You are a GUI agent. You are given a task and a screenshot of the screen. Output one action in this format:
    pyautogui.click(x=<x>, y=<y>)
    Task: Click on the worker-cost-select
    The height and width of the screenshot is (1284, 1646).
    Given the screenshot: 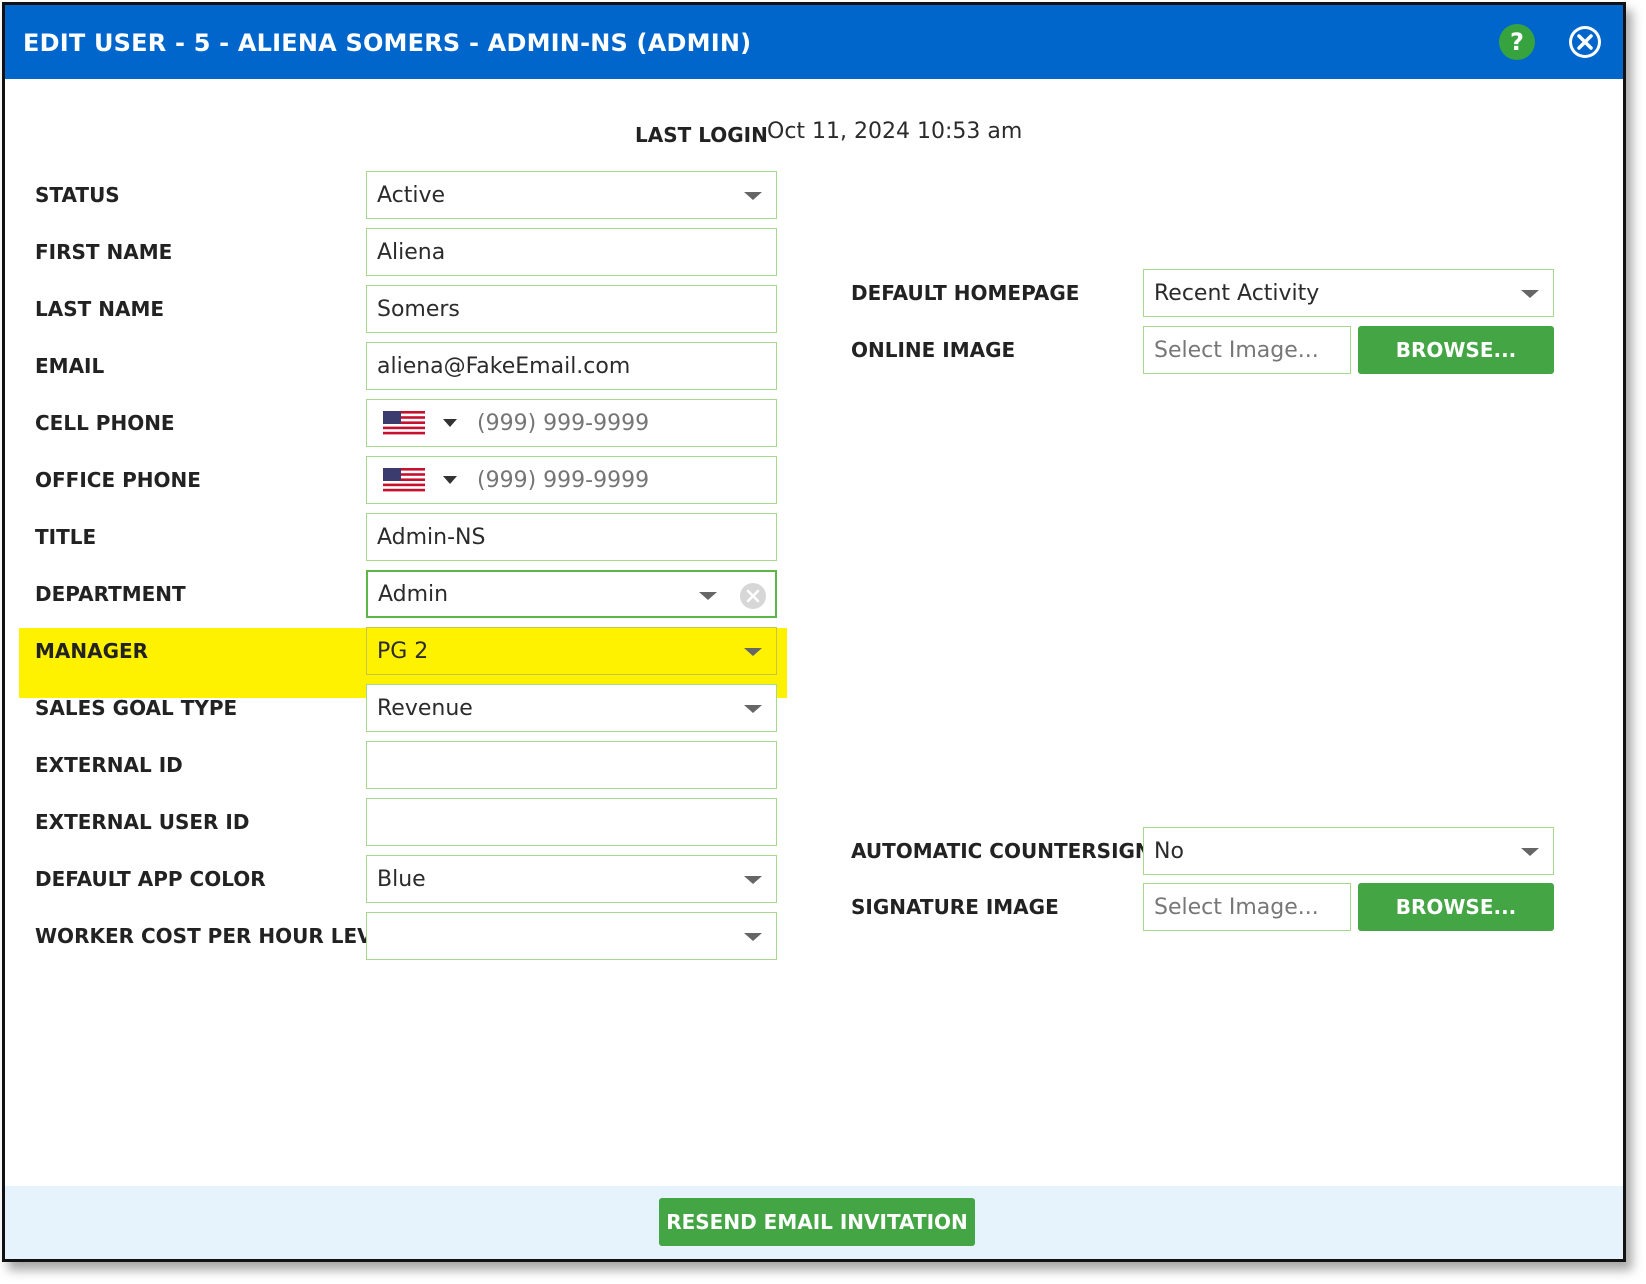 What is the action you would take?
    pyautogui.click(x=571, y=936)
    